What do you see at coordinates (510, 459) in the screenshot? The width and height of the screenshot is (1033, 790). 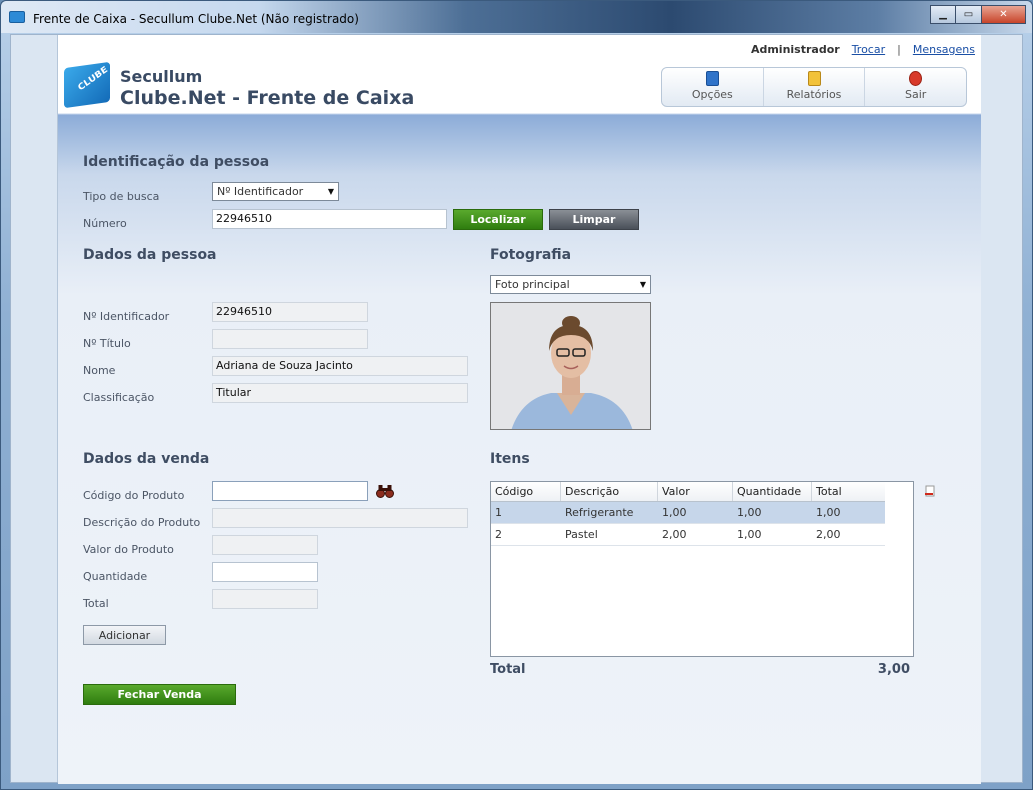 I see `items-title: Itens` at bounding box center [510, 459].